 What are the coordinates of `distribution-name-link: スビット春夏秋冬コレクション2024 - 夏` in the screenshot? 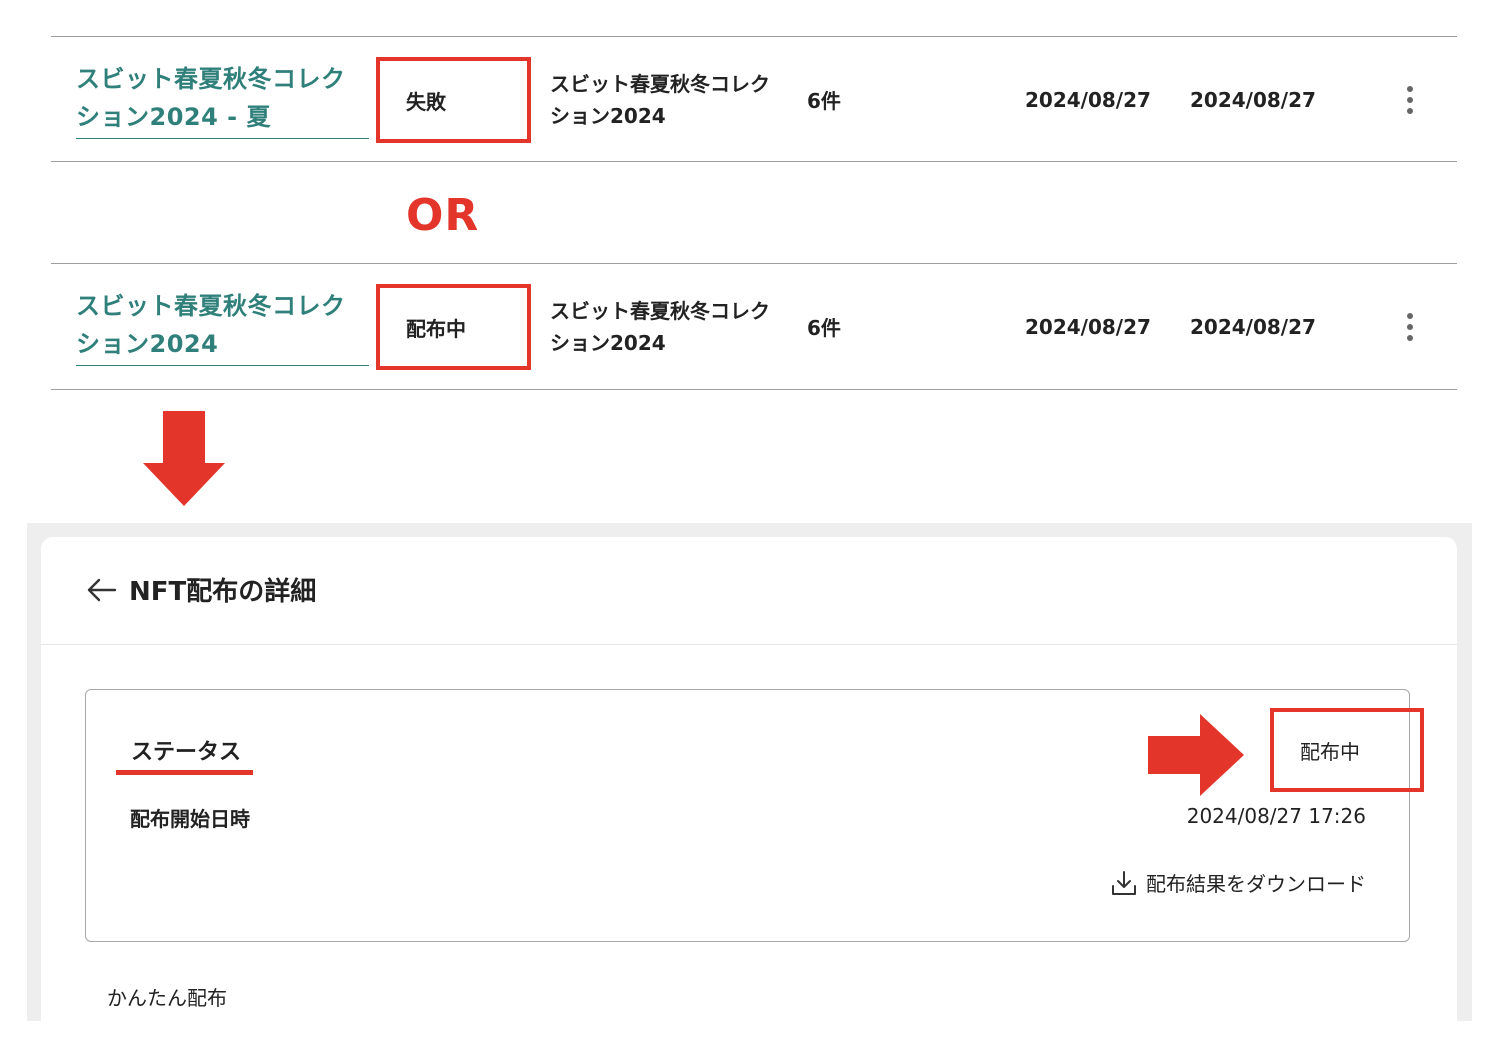 It's located at (222, 99).